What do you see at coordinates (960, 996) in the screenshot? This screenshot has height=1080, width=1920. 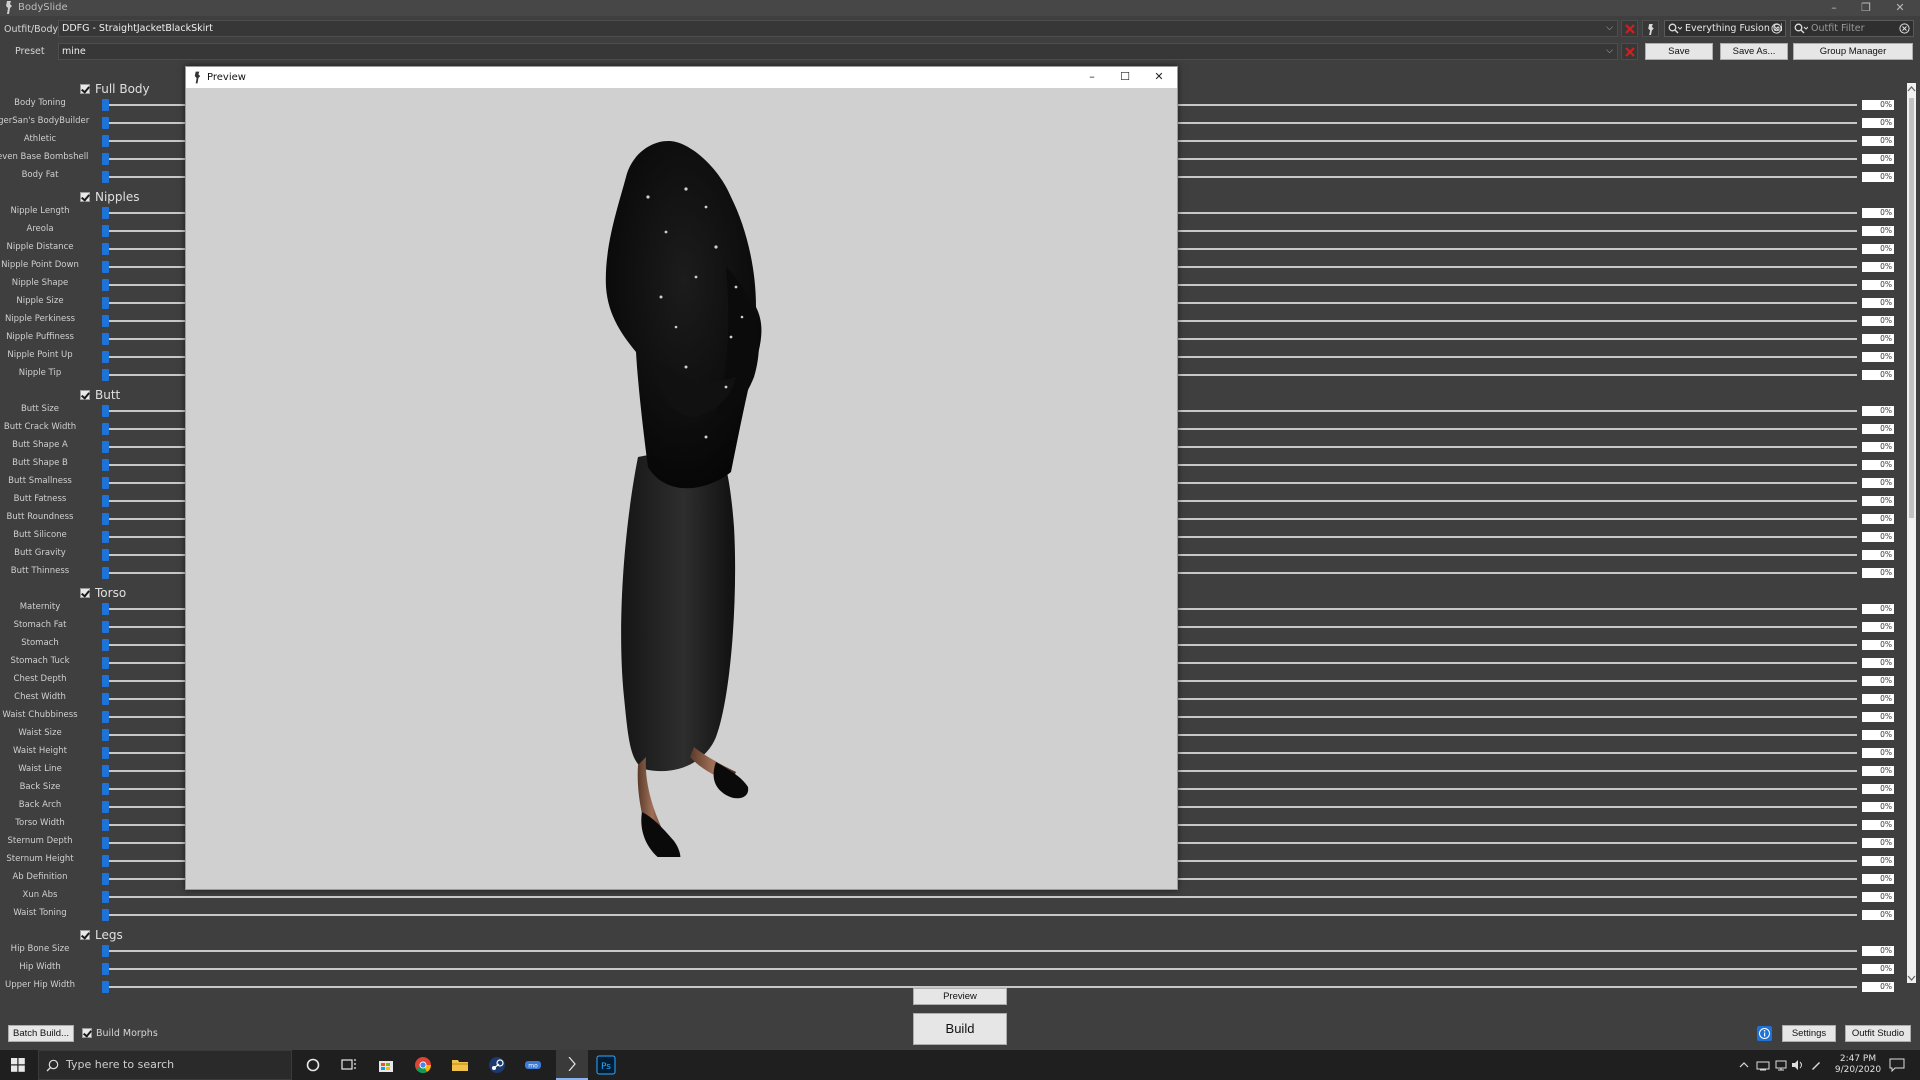 I see `preview-button: Preview` at bounding box center [960, 996].